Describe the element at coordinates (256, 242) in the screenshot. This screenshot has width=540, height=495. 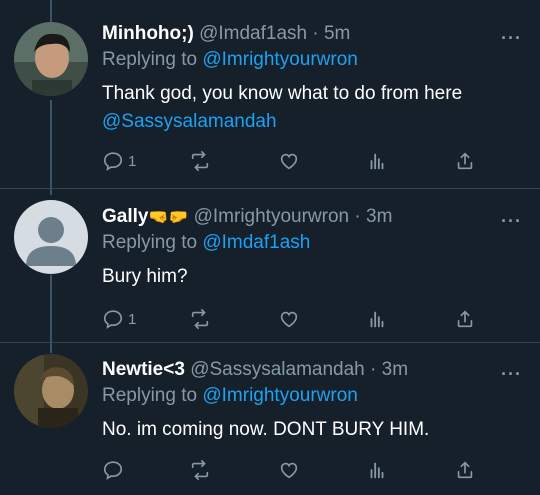
I see `replying-to-handle: @Imdaf1ash` at that location.